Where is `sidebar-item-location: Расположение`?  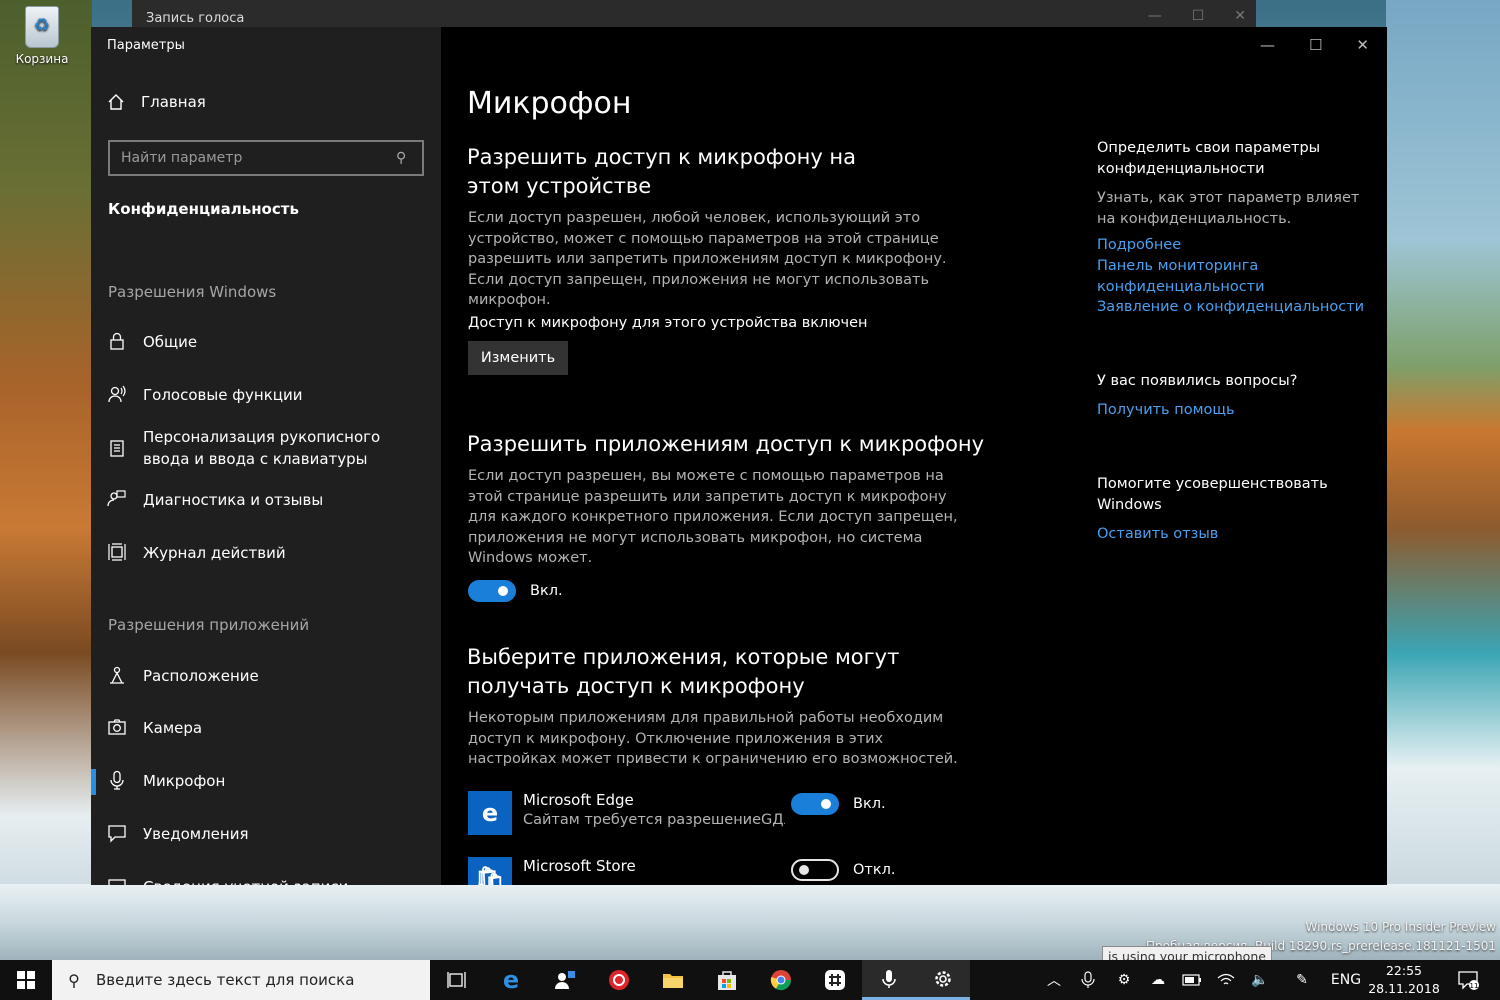
sidebar-item-location: Расположение is located at coordinates (267, 676).